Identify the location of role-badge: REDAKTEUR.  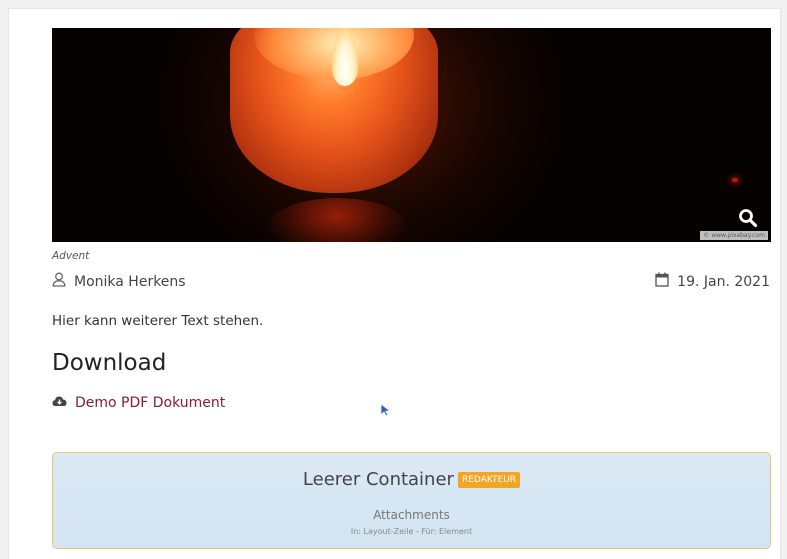
(489, 480).